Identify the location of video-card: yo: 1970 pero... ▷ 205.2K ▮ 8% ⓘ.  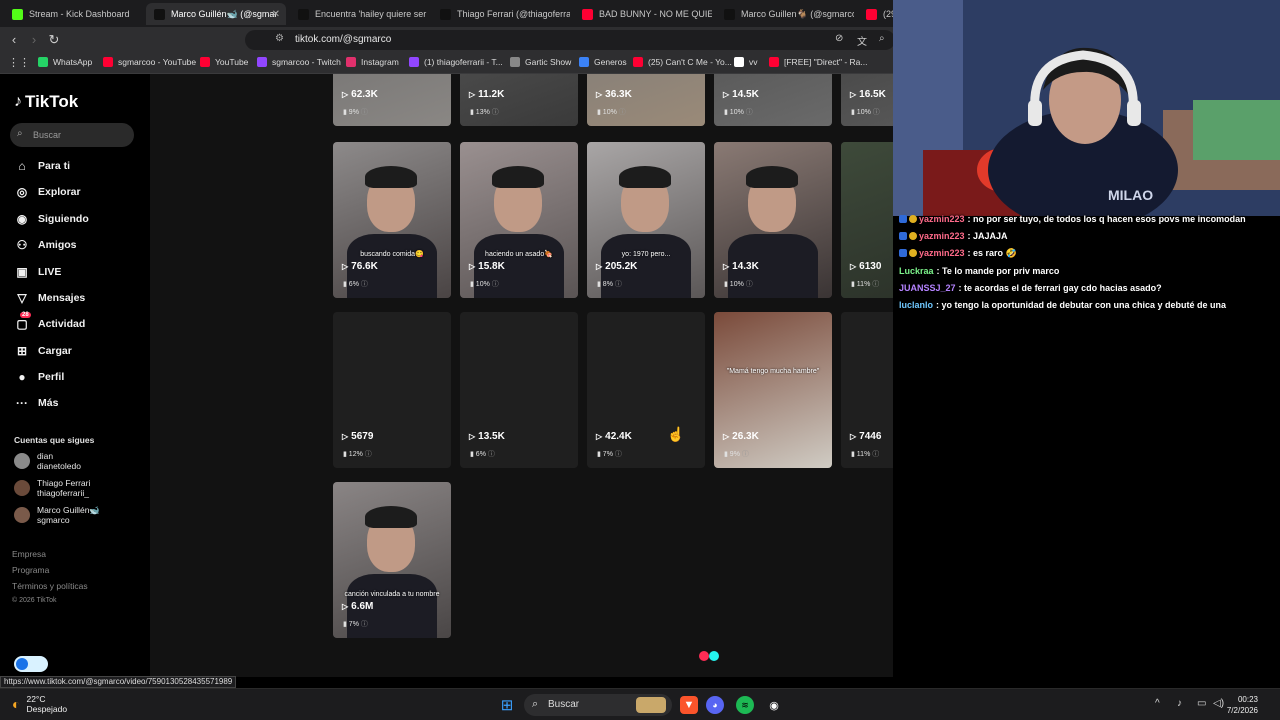
(646, 220).